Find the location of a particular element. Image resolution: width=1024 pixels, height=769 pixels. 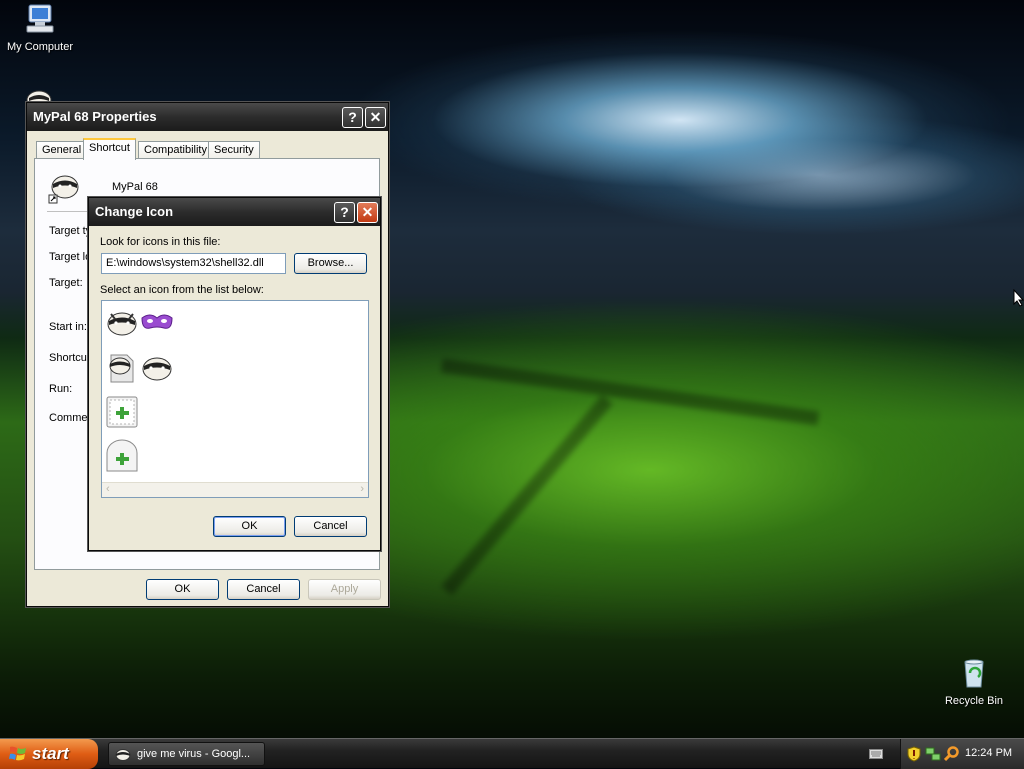

field-label-start-in: Start in: is located at coordinates (68, 327).